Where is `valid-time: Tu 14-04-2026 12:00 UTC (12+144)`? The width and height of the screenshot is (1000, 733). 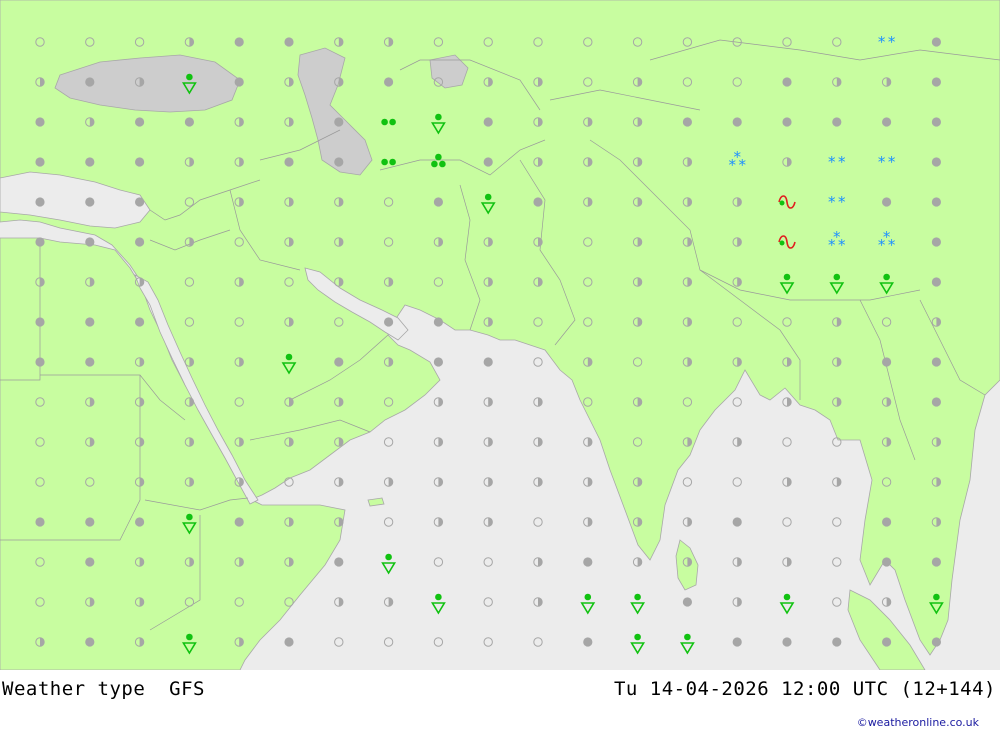
valid-time: Tu 14-04-2026 12:00 UTC (12+144) is located at coordinates (804, 689).